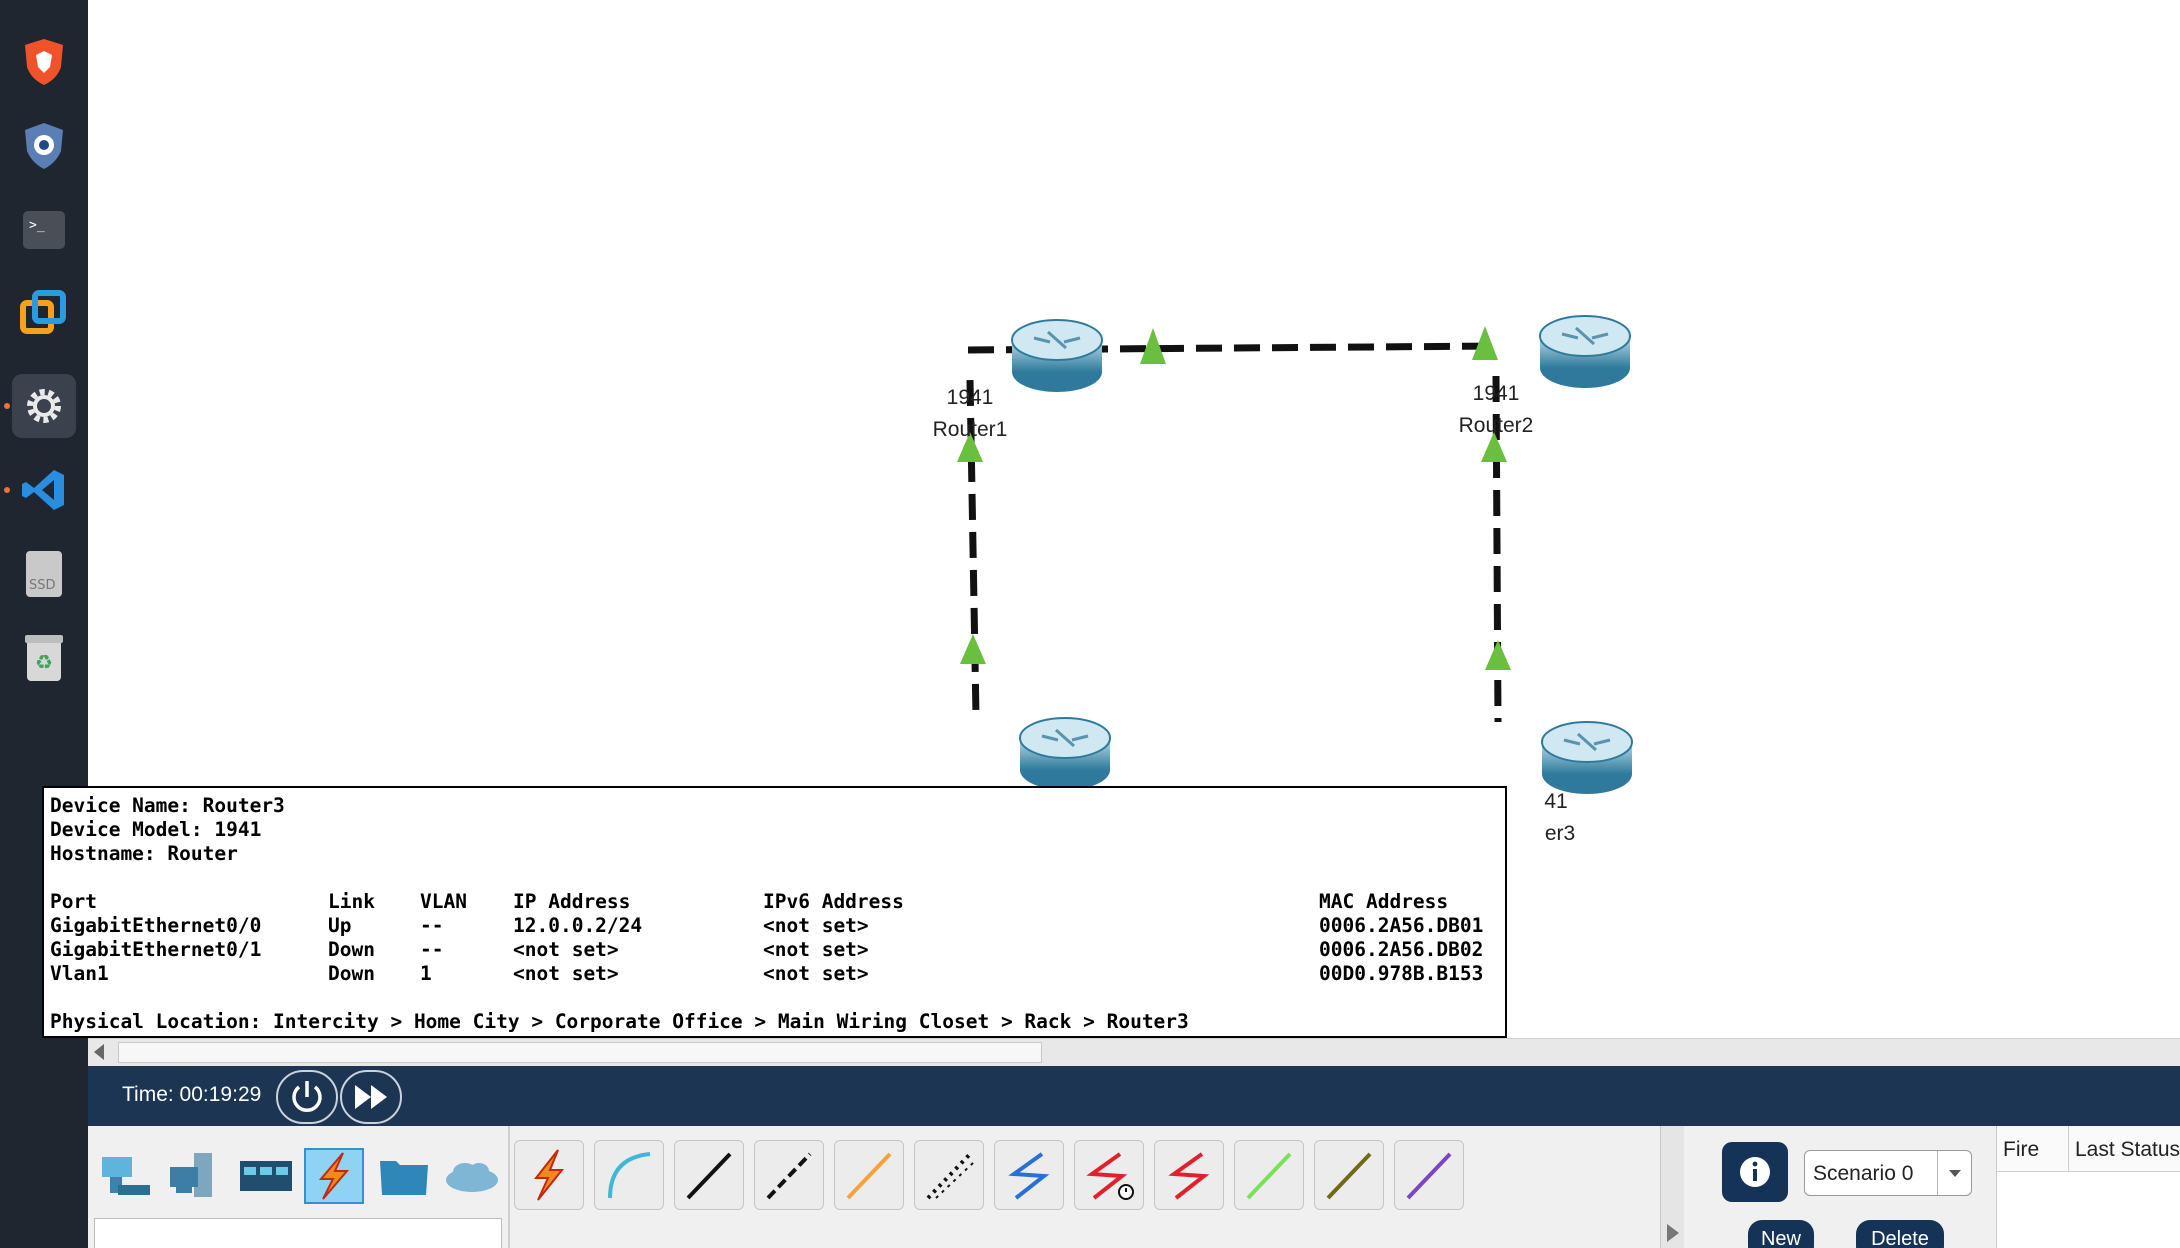 The image size is (2180, 1248). What do you see at coordinates (580, 1052) in the screenshot?
I see `scrollbar-thumb` at bounding box center [580, 1052].